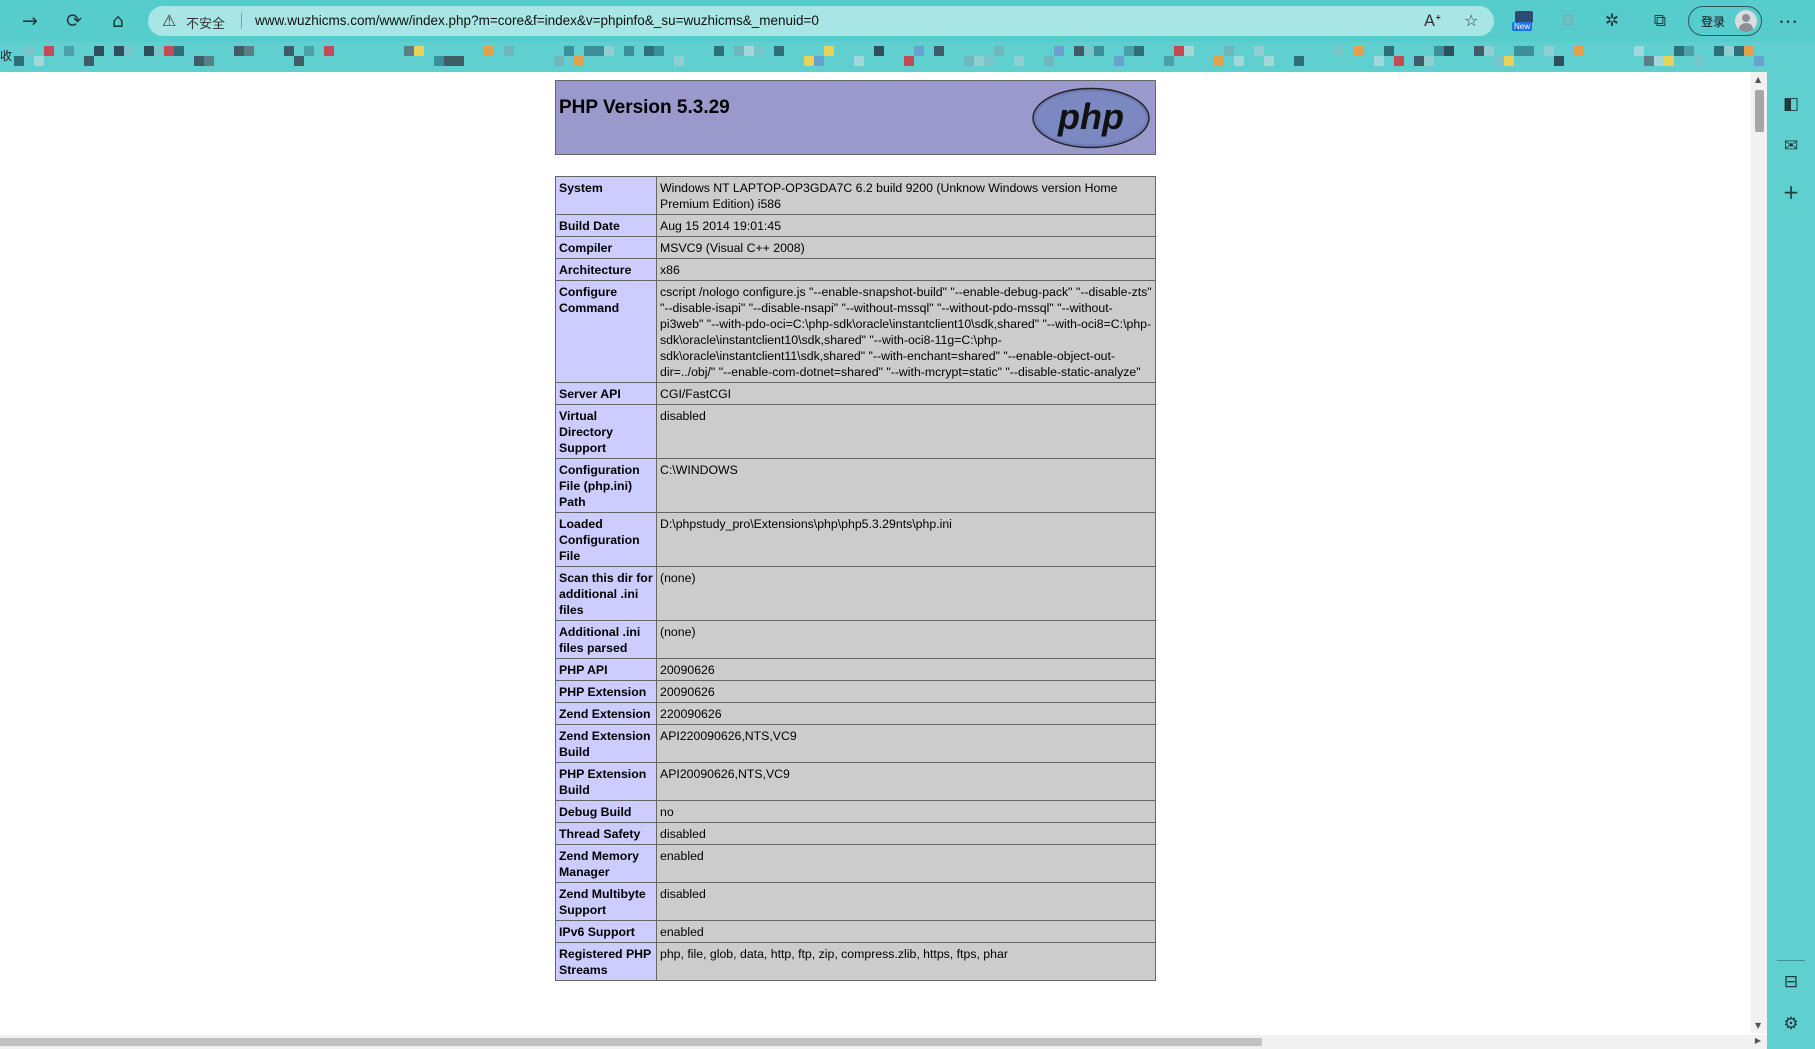 The image size is (1815, 1049). I want to click on php-version-header: PHP Version 5.3.29 php, so click(855, 117).